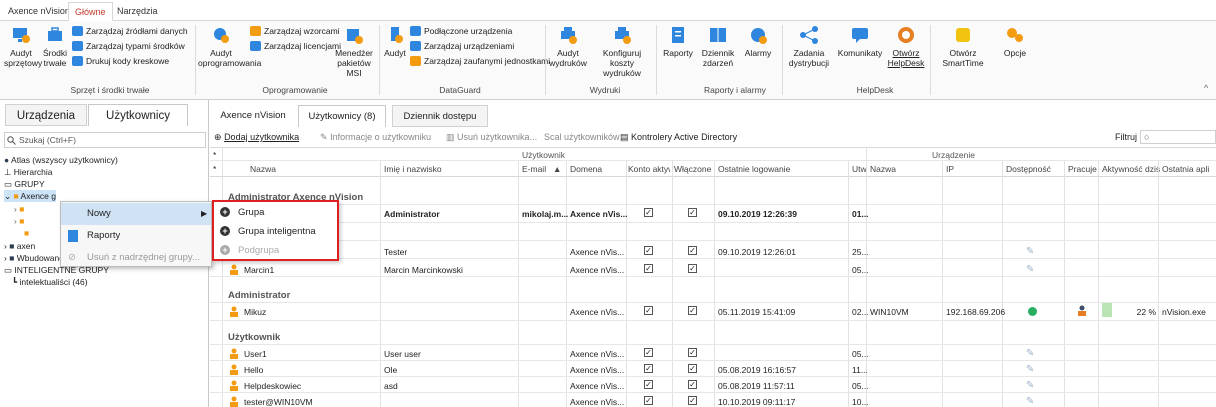 This screenshot has height=407, width=1216. Describe the element at coordinates (648, 368) in the screenshot. I see `row-6-konto-checkbox: ✓` at that location.